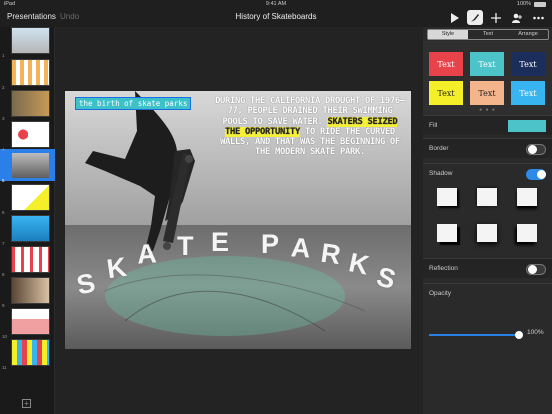  Describe the element at coordinates (3, 274) in the screenshot. I see `slide-number: 8` at that location.